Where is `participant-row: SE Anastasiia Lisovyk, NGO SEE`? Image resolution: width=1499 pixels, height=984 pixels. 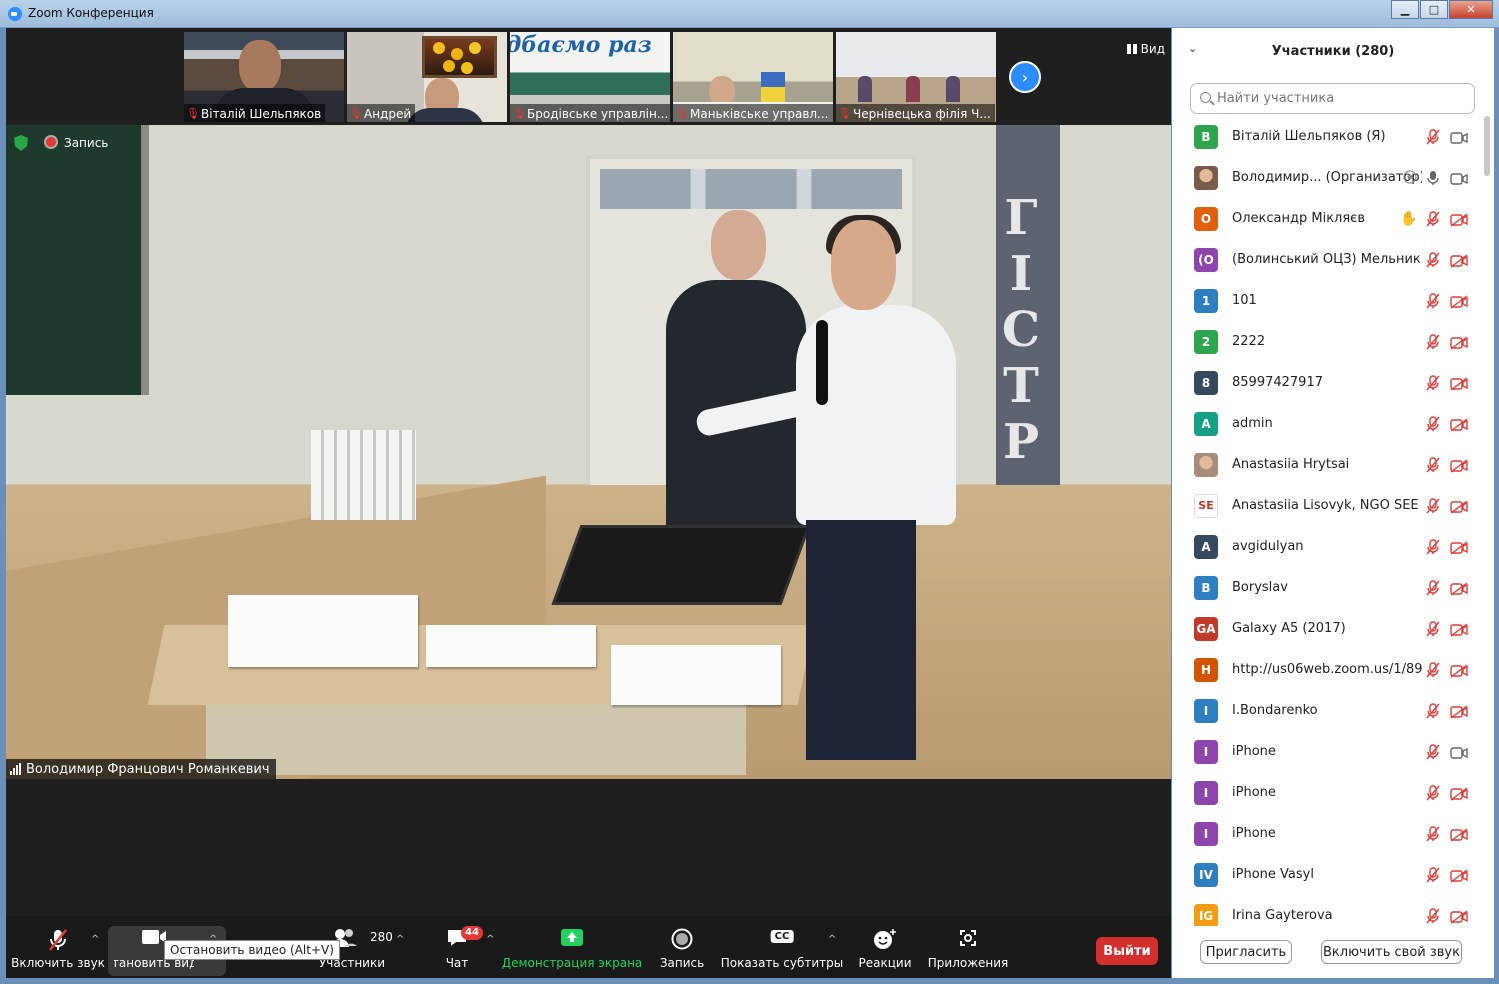 participant-row: SE Anastasiia Lisovyk, NGO SEE is located at coordinates (1327, 505).